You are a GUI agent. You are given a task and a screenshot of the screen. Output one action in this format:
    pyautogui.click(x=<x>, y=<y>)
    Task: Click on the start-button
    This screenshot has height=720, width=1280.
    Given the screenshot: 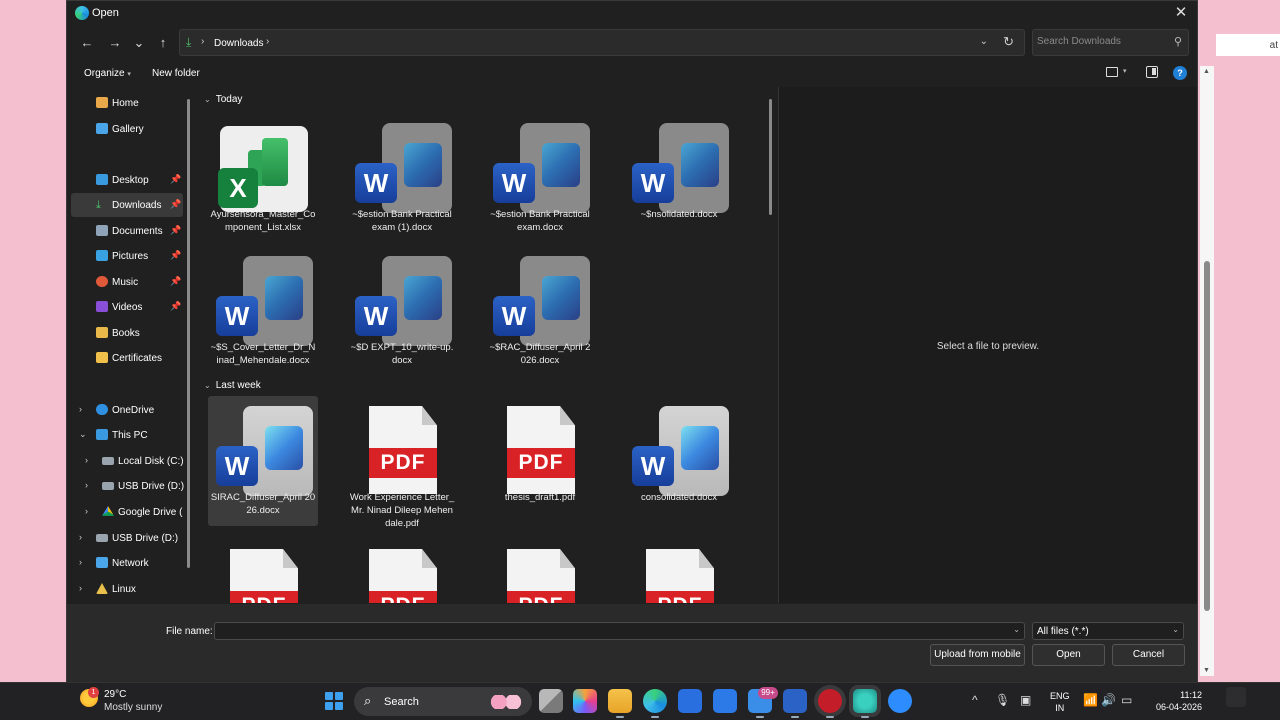 What is the action you would take?
    pyautogui.click(x=334, y=701)
    